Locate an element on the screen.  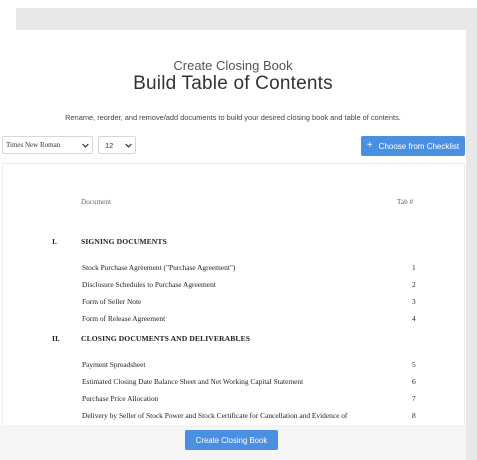
toc-item-name: Purchase Price Allocation is located at coordinates (120, 398).